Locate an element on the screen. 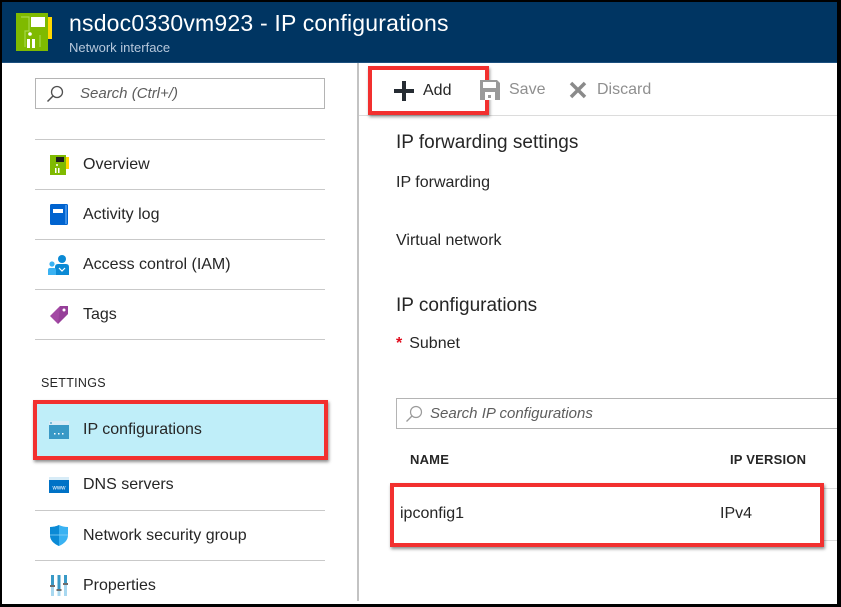 This screenshot has width=841, height=607. sidebar-item-activity-log: Activity log is located at coordinates (180, 214).